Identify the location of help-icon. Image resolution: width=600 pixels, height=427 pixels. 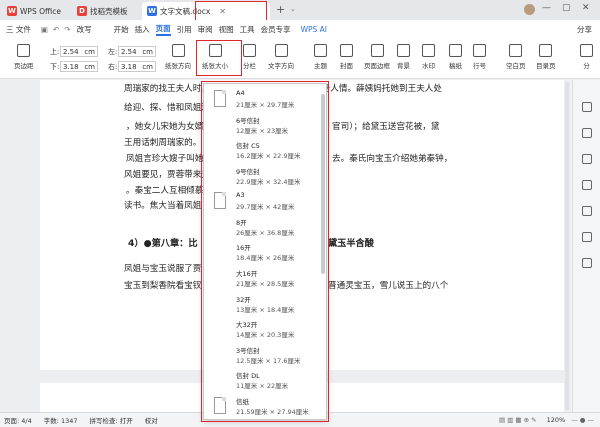
(587, 211).